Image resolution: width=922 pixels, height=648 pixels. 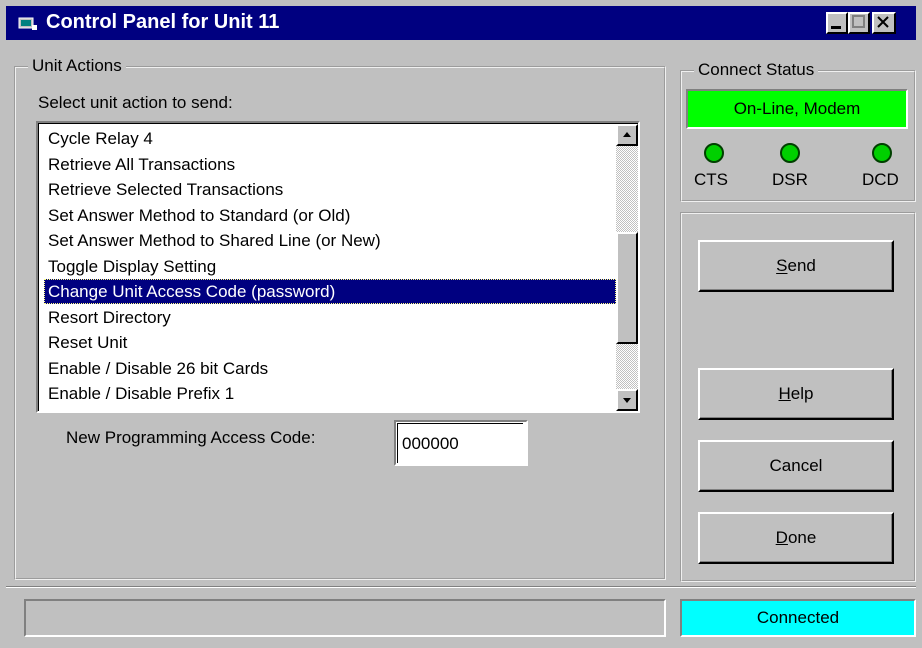 I want to click on scroll-thumb, so click(x=627, y=288).